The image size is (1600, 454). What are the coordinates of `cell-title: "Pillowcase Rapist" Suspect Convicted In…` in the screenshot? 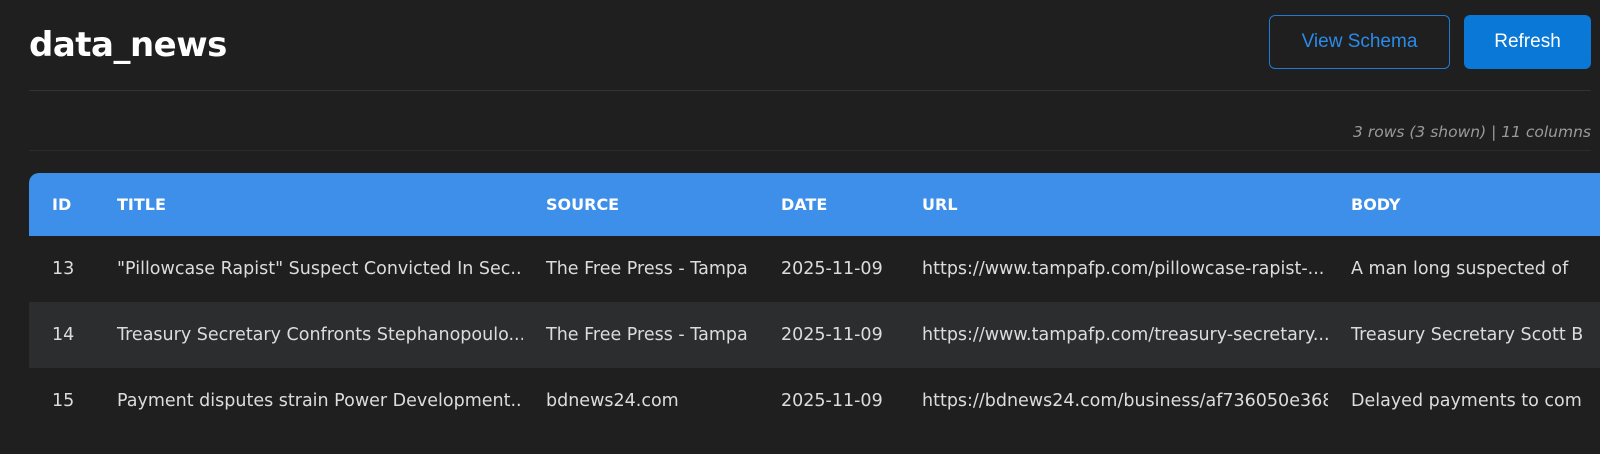 It's located at (320, 269).